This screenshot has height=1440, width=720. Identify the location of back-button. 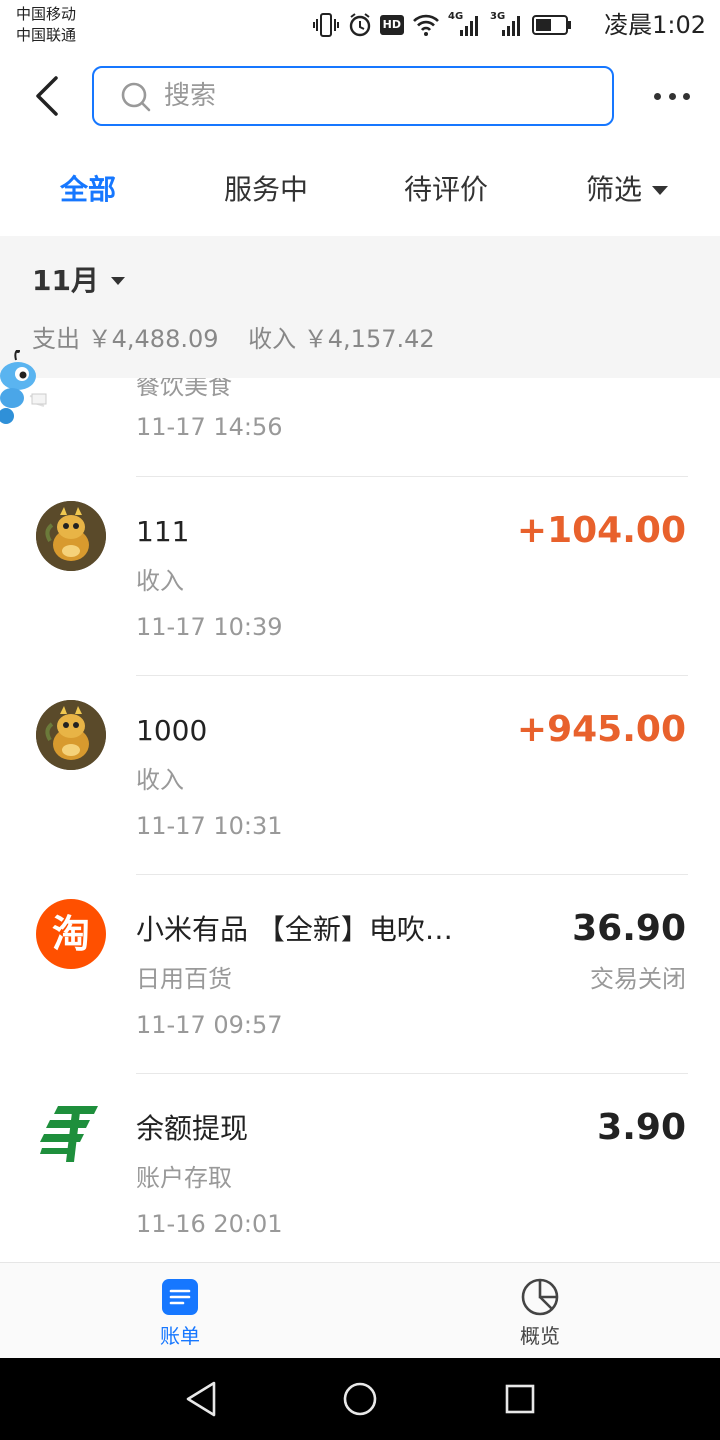
(48, 96).